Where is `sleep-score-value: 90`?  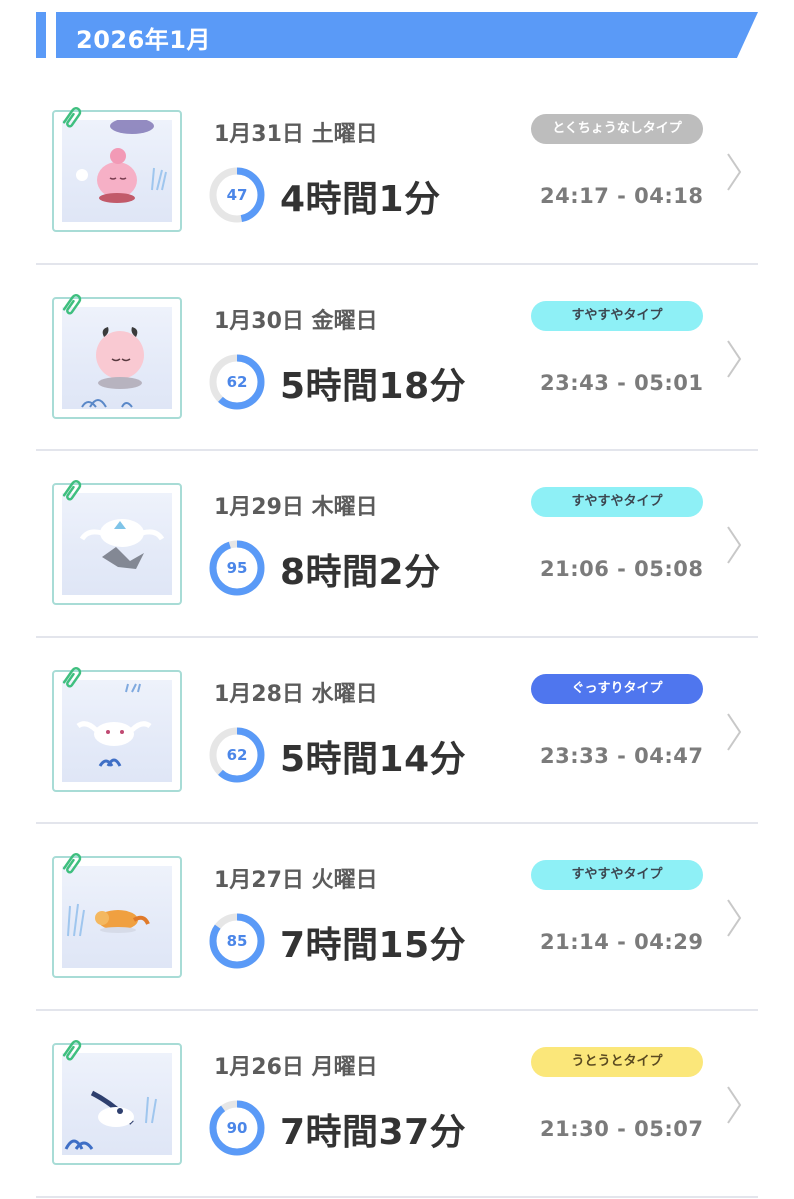 sleep-score-value: 90 is located at coordinates (237, 1127).